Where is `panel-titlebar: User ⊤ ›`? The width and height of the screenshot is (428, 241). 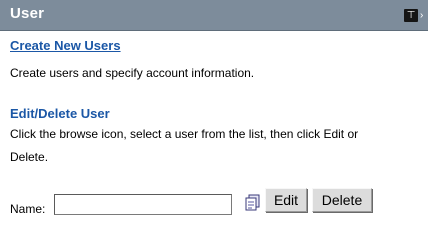
panel-titlebar: User ⊤ › is located at coordinates (214, 15).